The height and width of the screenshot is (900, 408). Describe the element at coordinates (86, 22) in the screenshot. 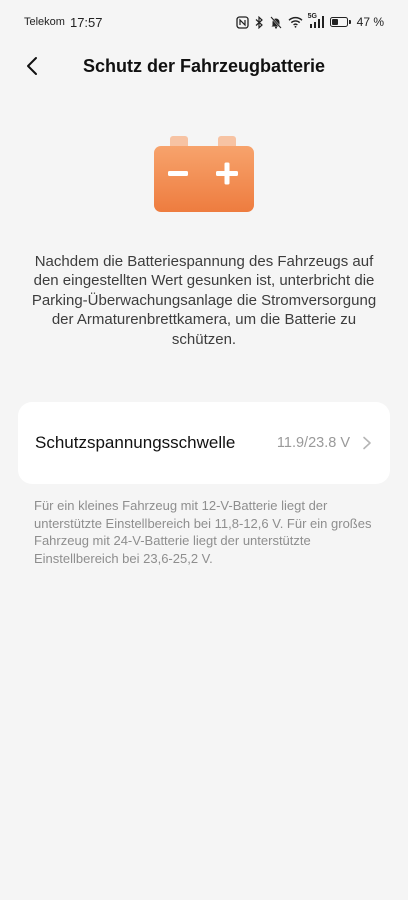

I see `status-time: 17:57` at that location.